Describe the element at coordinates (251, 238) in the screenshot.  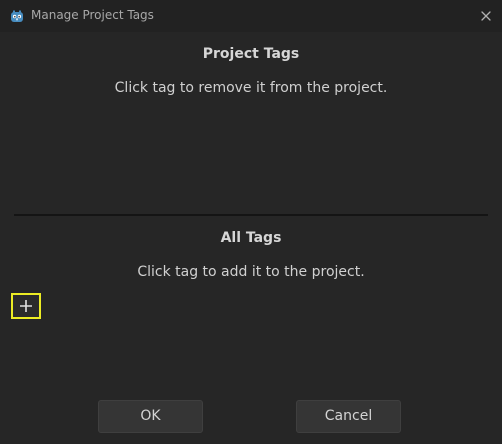
I see `all-tags-heading: All Tags` at that location.